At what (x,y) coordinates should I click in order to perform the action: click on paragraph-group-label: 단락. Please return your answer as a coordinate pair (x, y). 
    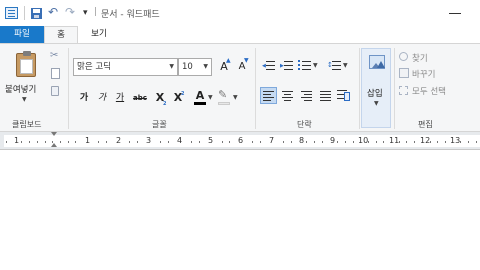
    Looking at the image, I should click on (304, 124).